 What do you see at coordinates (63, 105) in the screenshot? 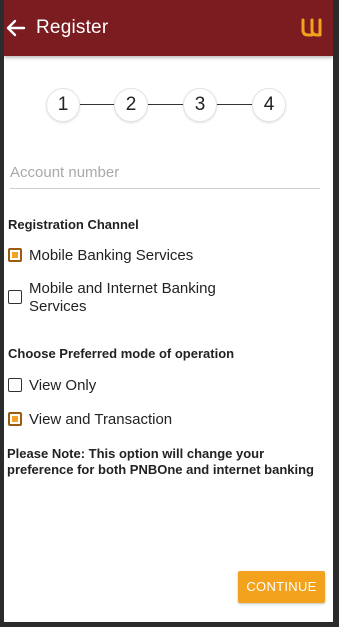
I see `step-1: 1` at bounding box center [63, 105].